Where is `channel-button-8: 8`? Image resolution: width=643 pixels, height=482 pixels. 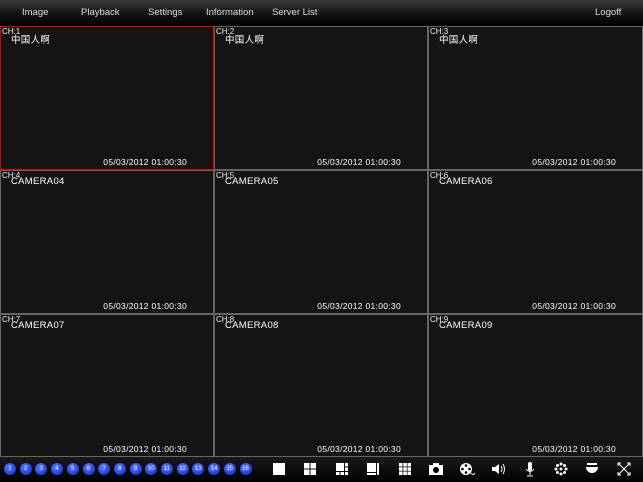
channel-button-8: 8 is located at coordinates (119, 469).